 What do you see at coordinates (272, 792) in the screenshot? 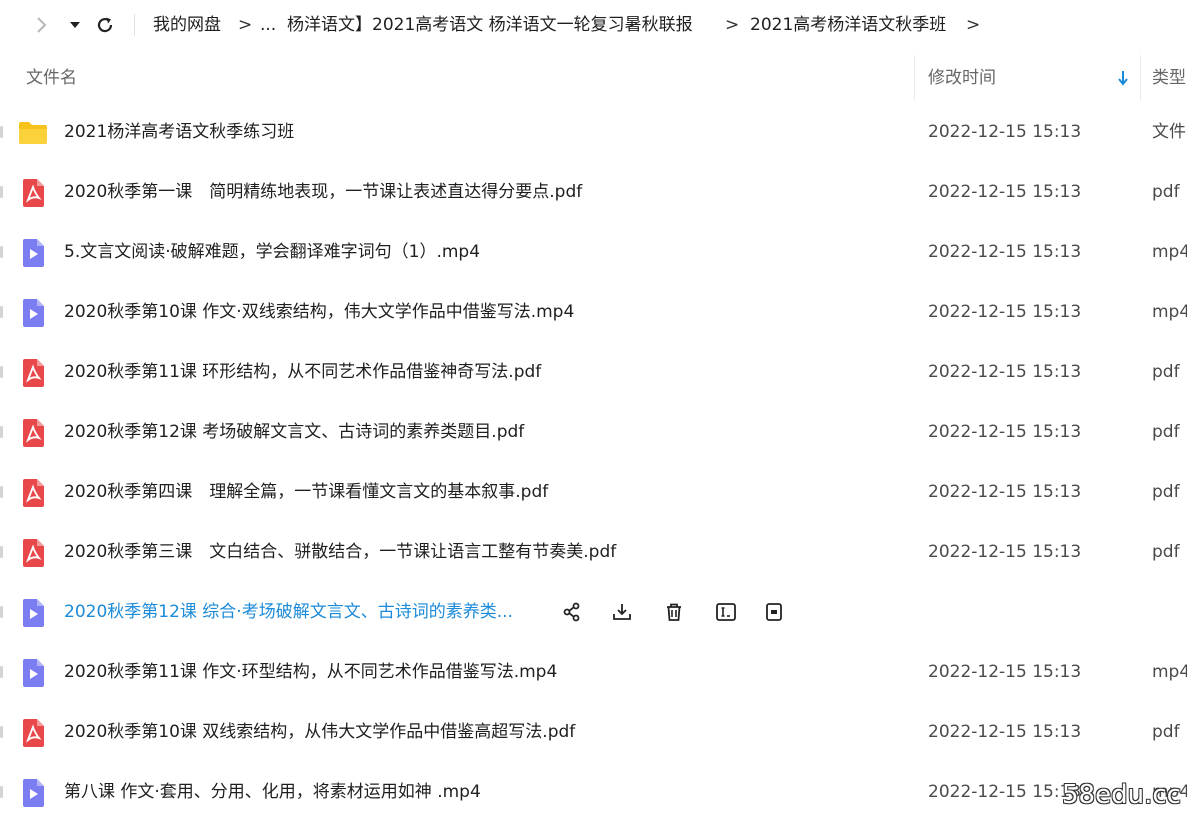
I see `file-name: 第八课 作文·套用、分用、化用，将素材运用如神 .mp4` at bounding box center [272, 792].